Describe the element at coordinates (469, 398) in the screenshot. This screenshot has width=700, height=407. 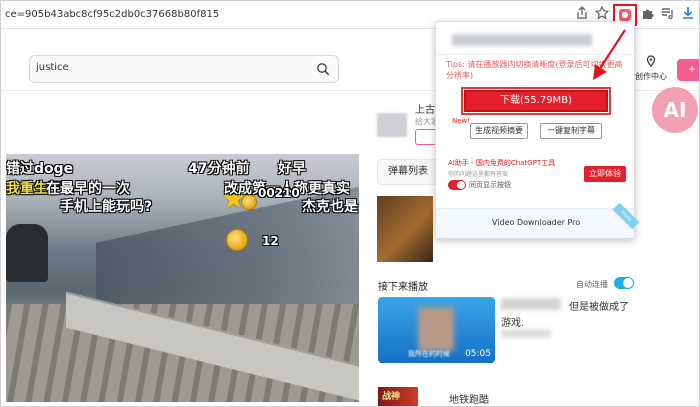
I see `video-title: 地铁跑酷` at that location.